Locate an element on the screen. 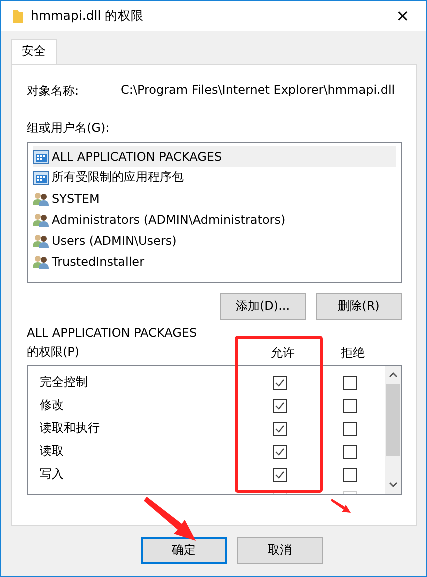  principal-button: 删除(R) is located at coordinates (359, 306).